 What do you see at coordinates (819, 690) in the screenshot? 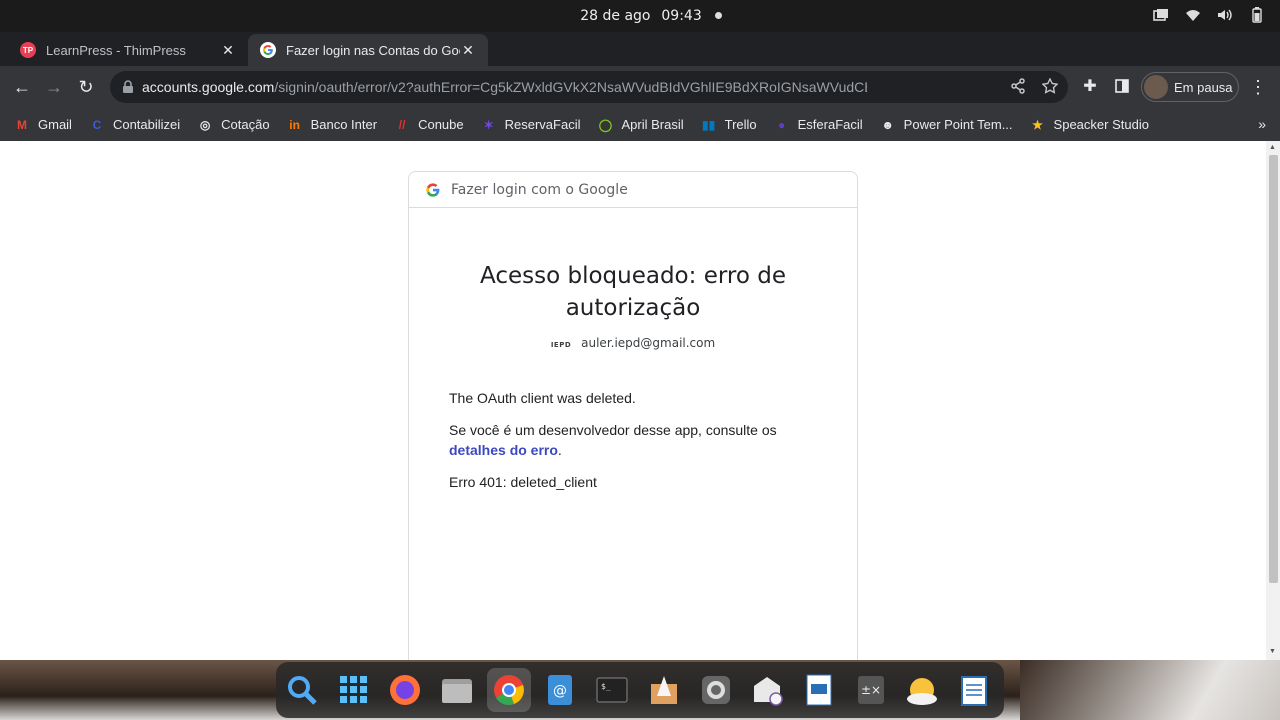
I see `writer-icon` at bounding box center [819, 690].